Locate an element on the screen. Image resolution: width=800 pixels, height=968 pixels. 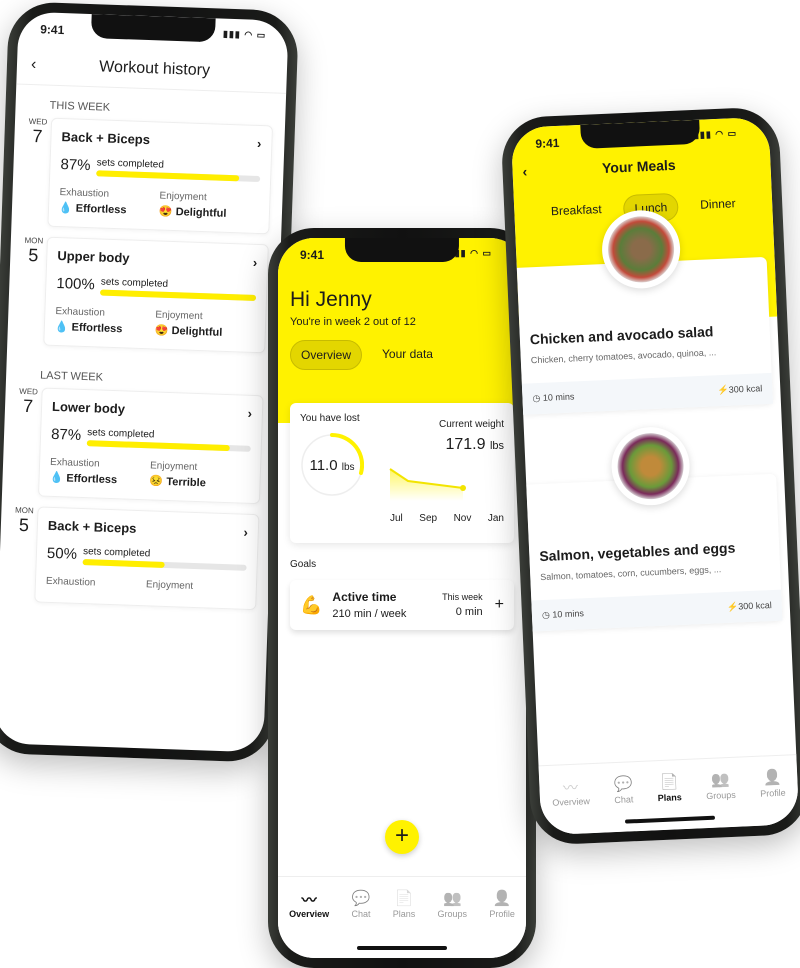
flexed-biceps-icon: 💪 is located at coordinates (311, 604).